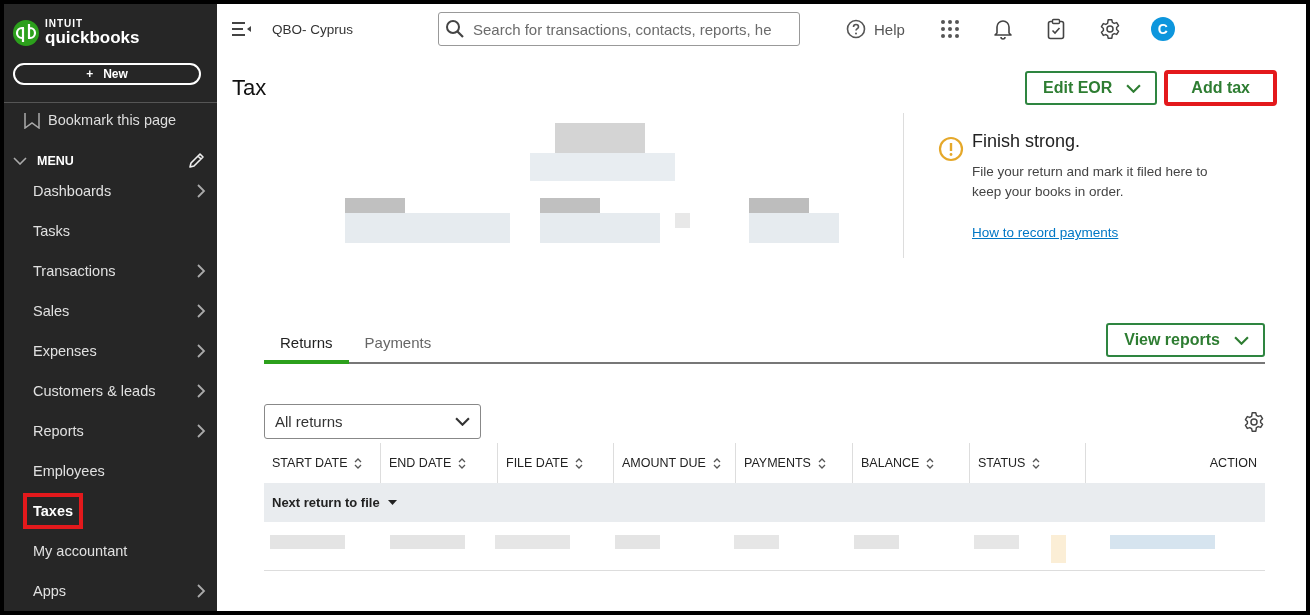  I want to click on column-header: AMOUNT DUE, so click(664, 463).